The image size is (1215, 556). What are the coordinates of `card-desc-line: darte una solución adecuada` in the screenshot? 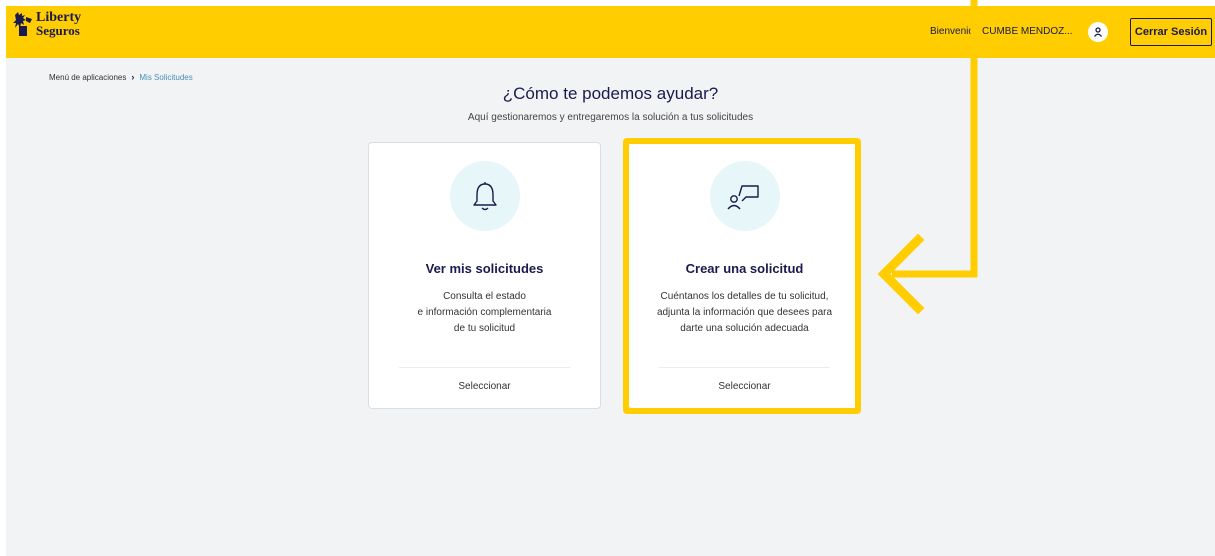 It's located at (744, 328).